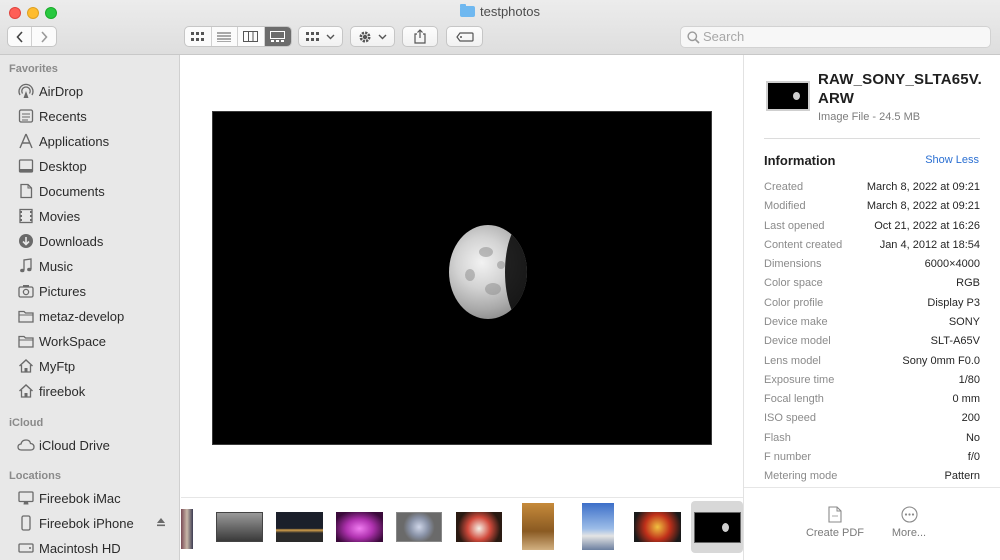 This screenshot has width=1000, height=560. I want to click on action-button, so click(372, 36).